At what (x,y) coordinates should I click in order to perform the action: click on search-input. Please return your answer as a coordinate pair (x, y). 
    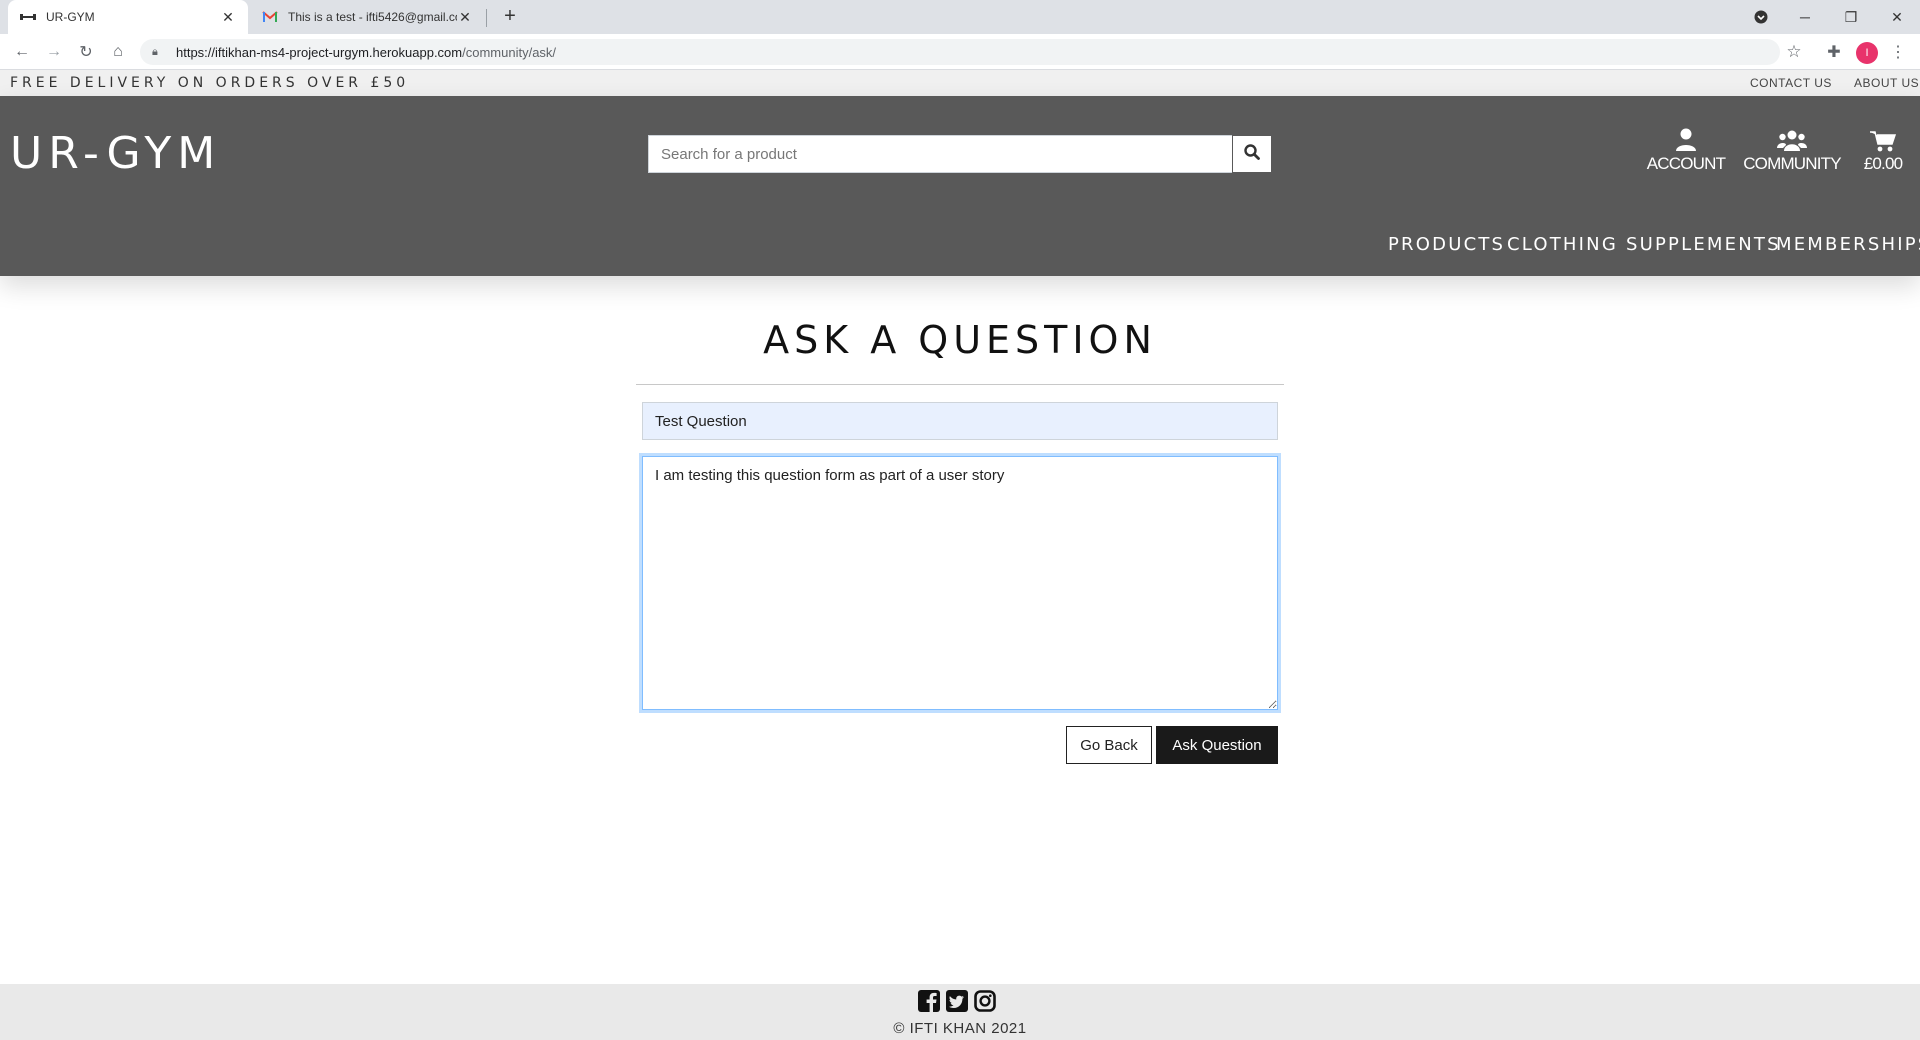
    Looking at the image, I should click on (940, 154).